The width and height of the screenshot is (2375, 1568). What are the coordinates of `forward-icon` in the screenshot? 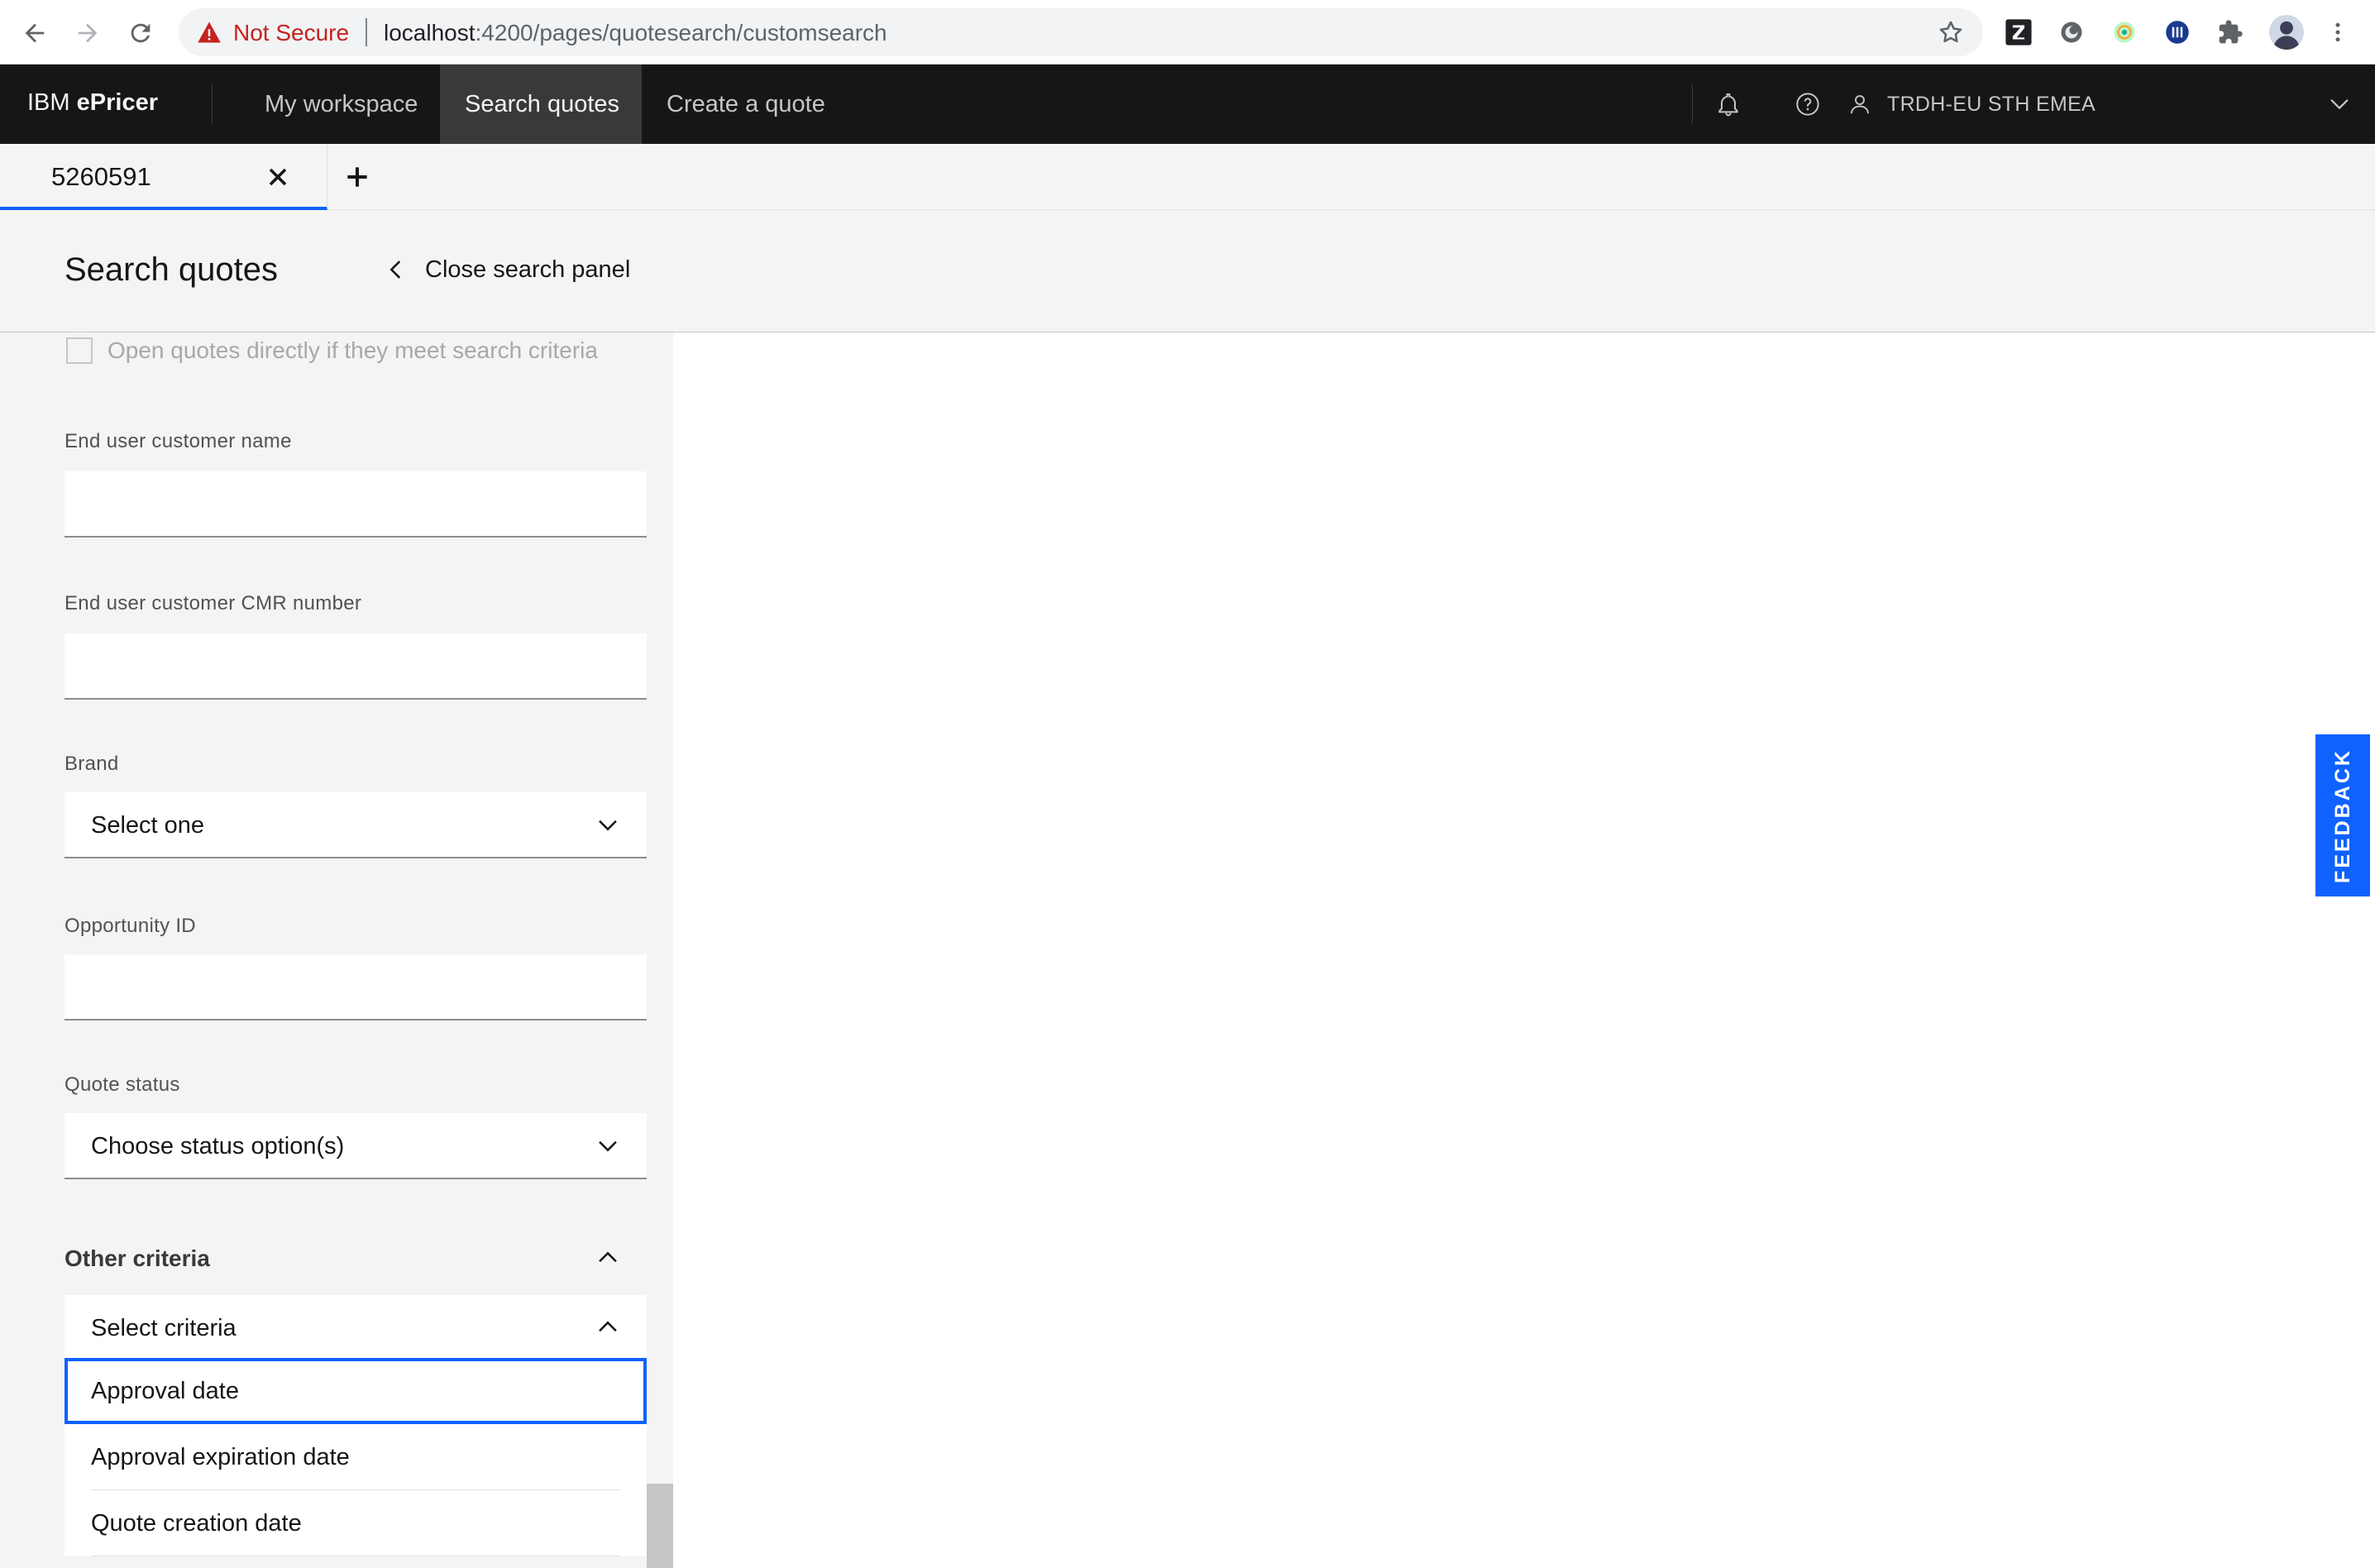 It's located at (88, 33).